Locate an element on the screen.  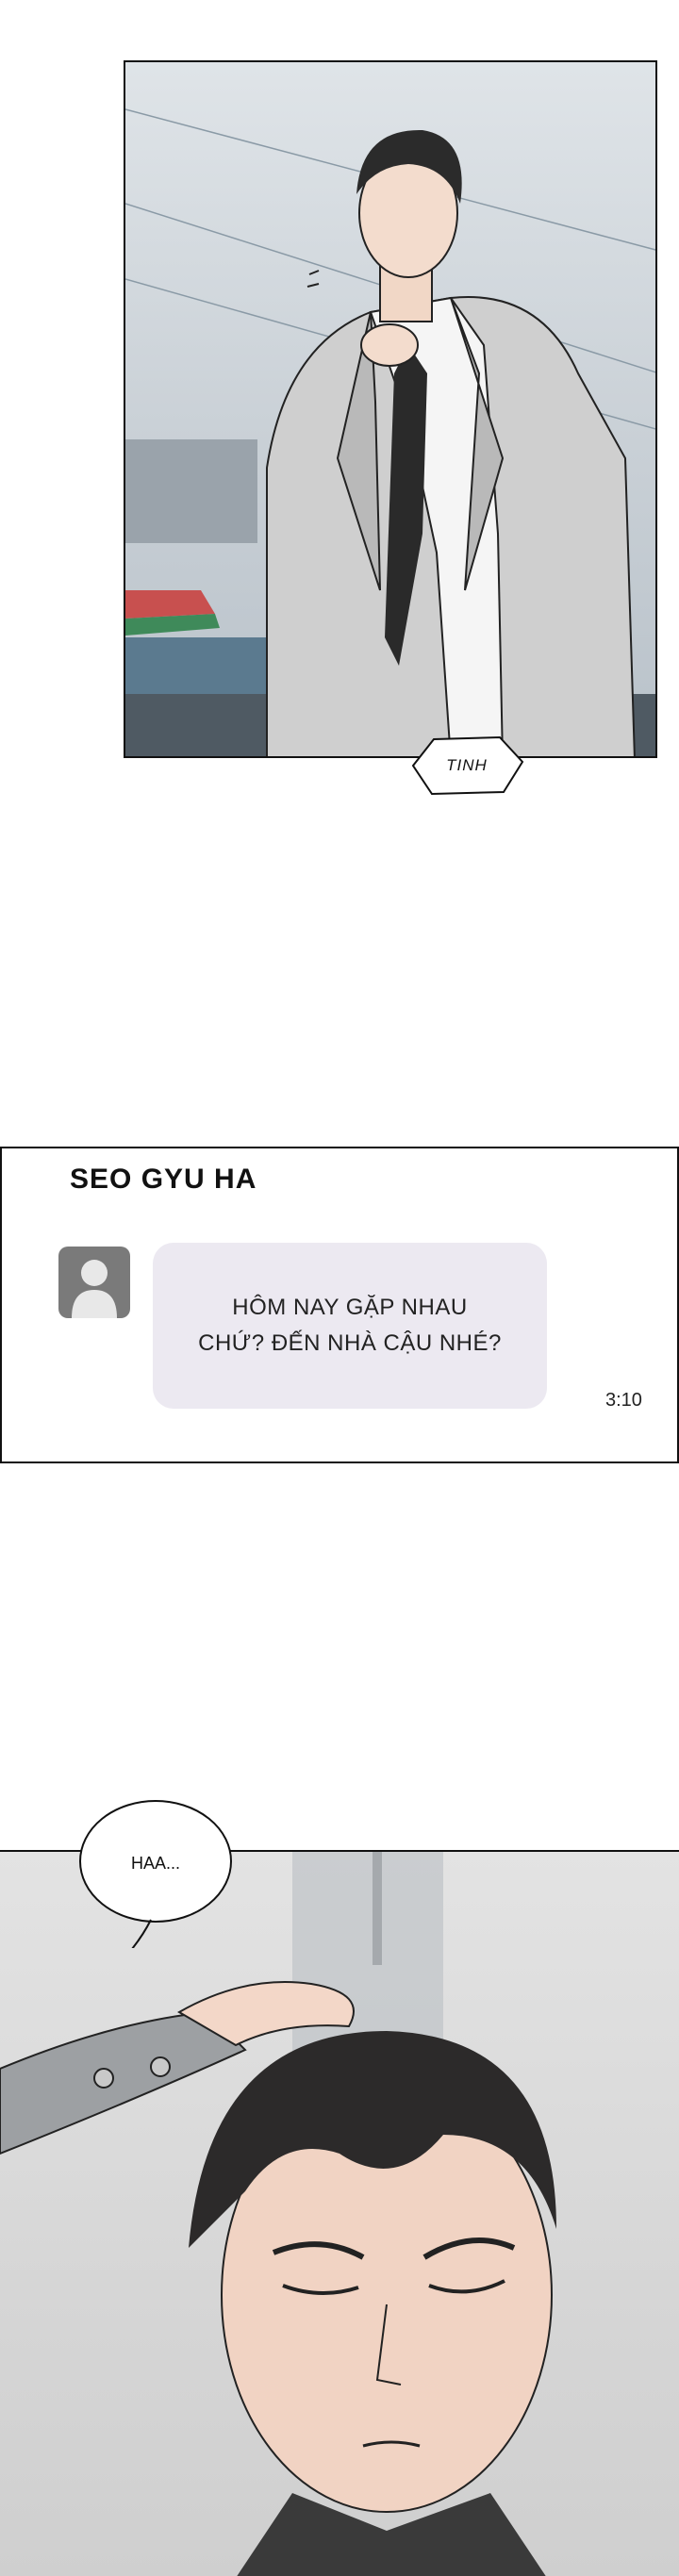
message-time: 3:10 is located at coordinates (623, 1400).